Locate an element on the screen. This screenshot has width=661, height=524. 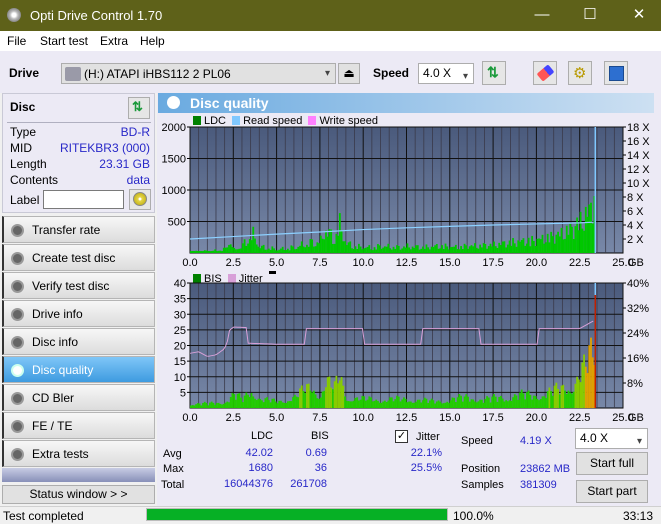
disc-refresh-button: ⇅ is located at coordinates (139, 108).